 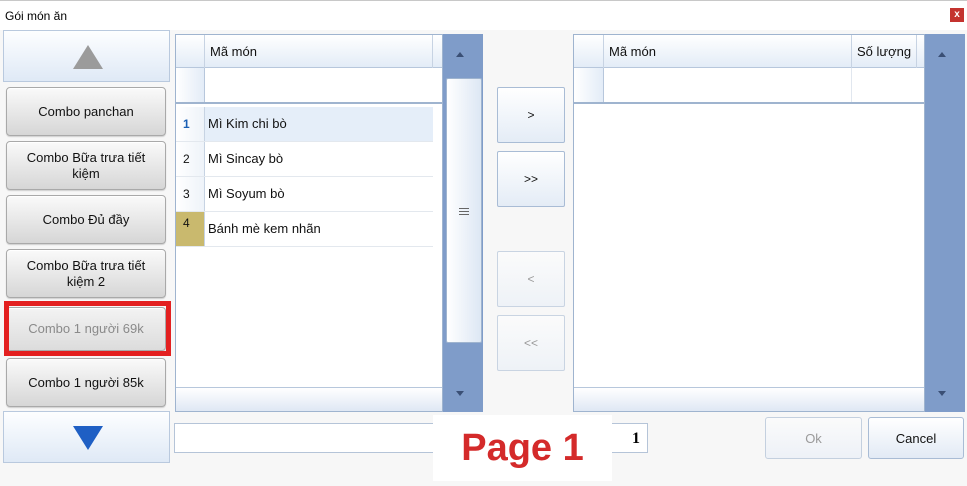 What do you see at coordinates (813, 438) in the screenshot?
I see `ok-button: Ok` at bounding box center [813, 438].